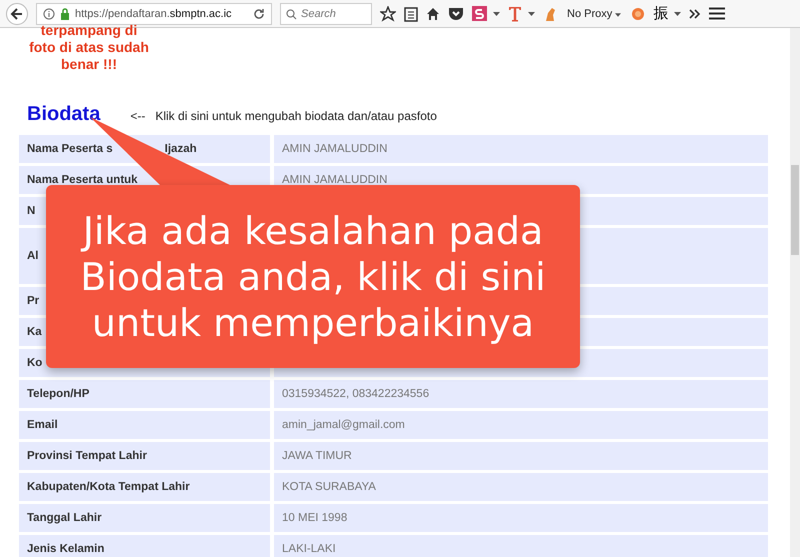 This screenshot has height=557, width=800. I want to click on cjk-button: 振, so click(660, 13).